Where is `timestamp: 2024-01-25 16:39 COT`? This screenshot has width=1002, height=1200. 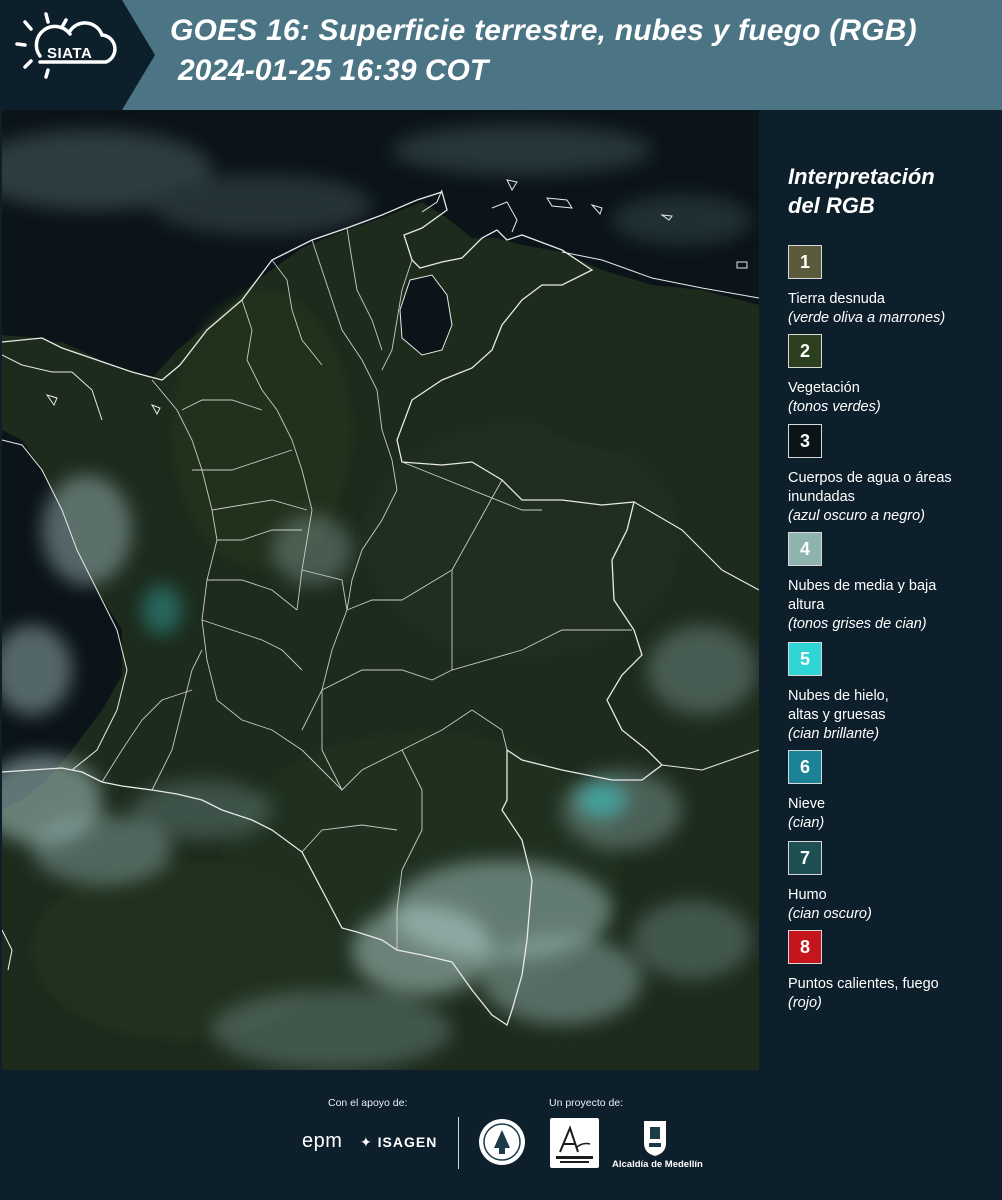 timestamp: 2024-01-25 16:39 COT is located at coordinates (333, 70).